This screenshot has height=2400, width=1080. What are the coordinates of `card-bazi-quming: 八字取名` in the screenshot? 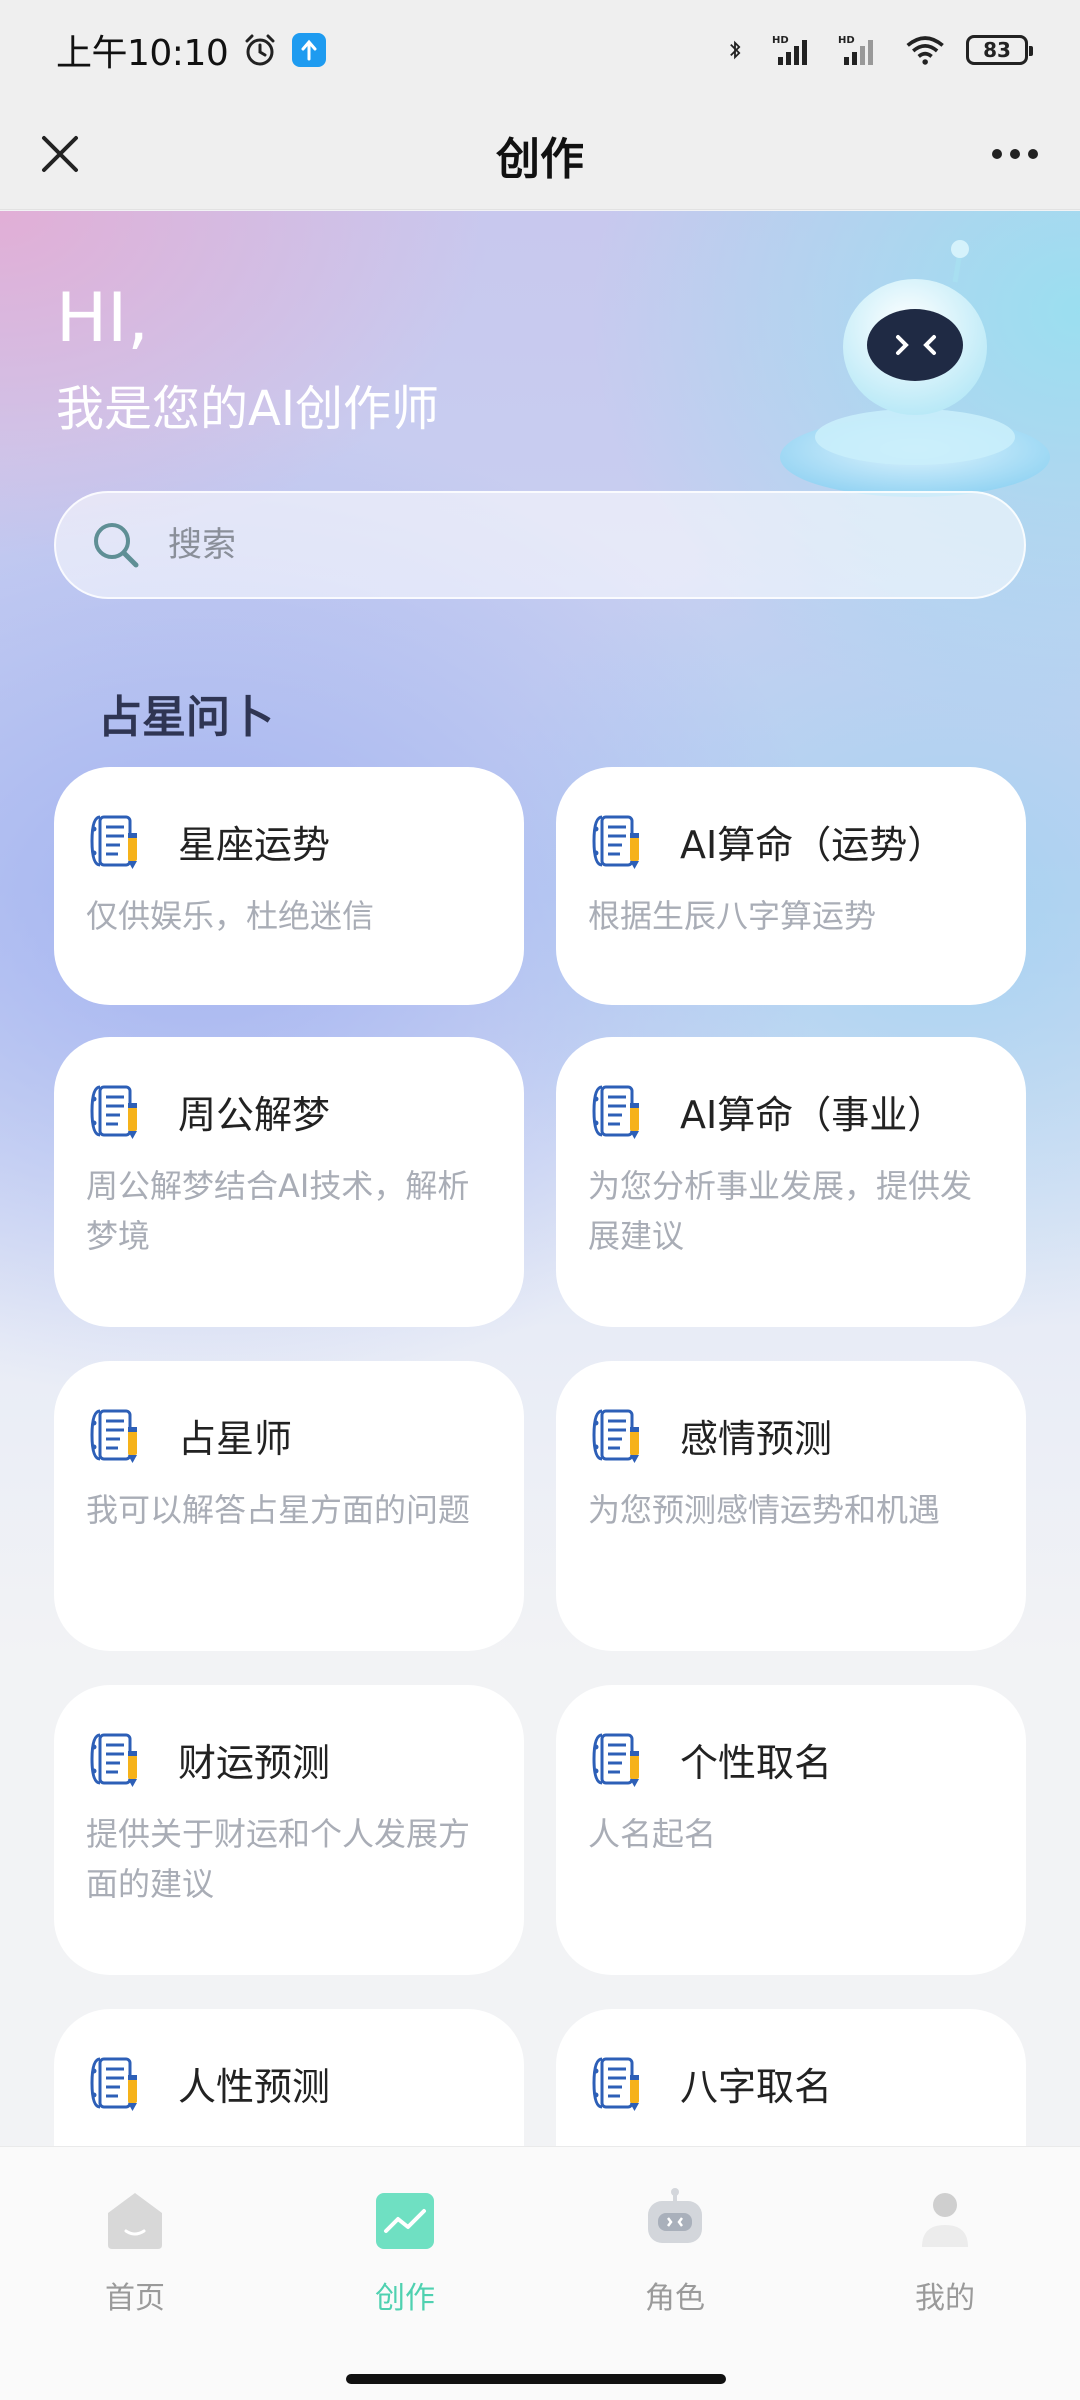 It's located at (791, 2077).